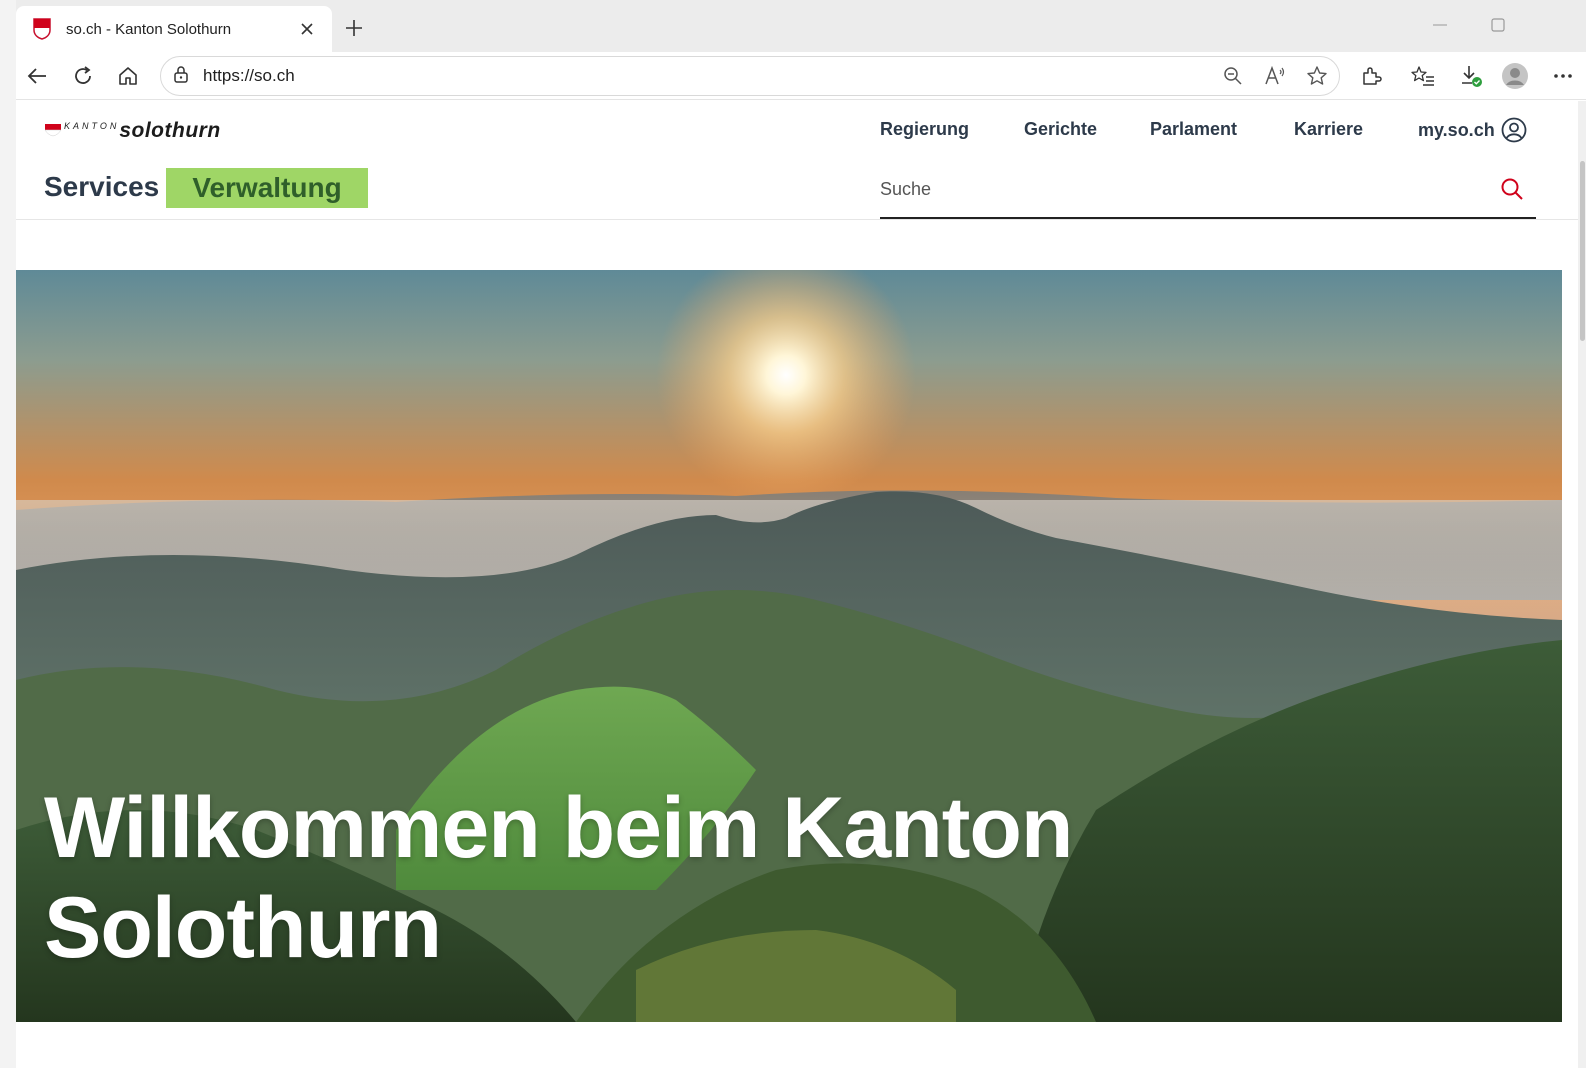  What do you see at coordinates (128, 76) in the screenshot?
I see `home-icon` at bounding box center [128, 76].